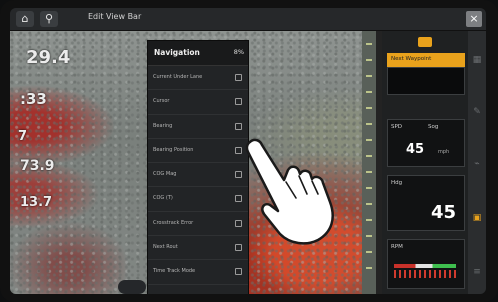 The image size is (498, 302). Describe the element at coordinates (198, 102) in the screenshot. I see `menu-item: Cursor` at that location.